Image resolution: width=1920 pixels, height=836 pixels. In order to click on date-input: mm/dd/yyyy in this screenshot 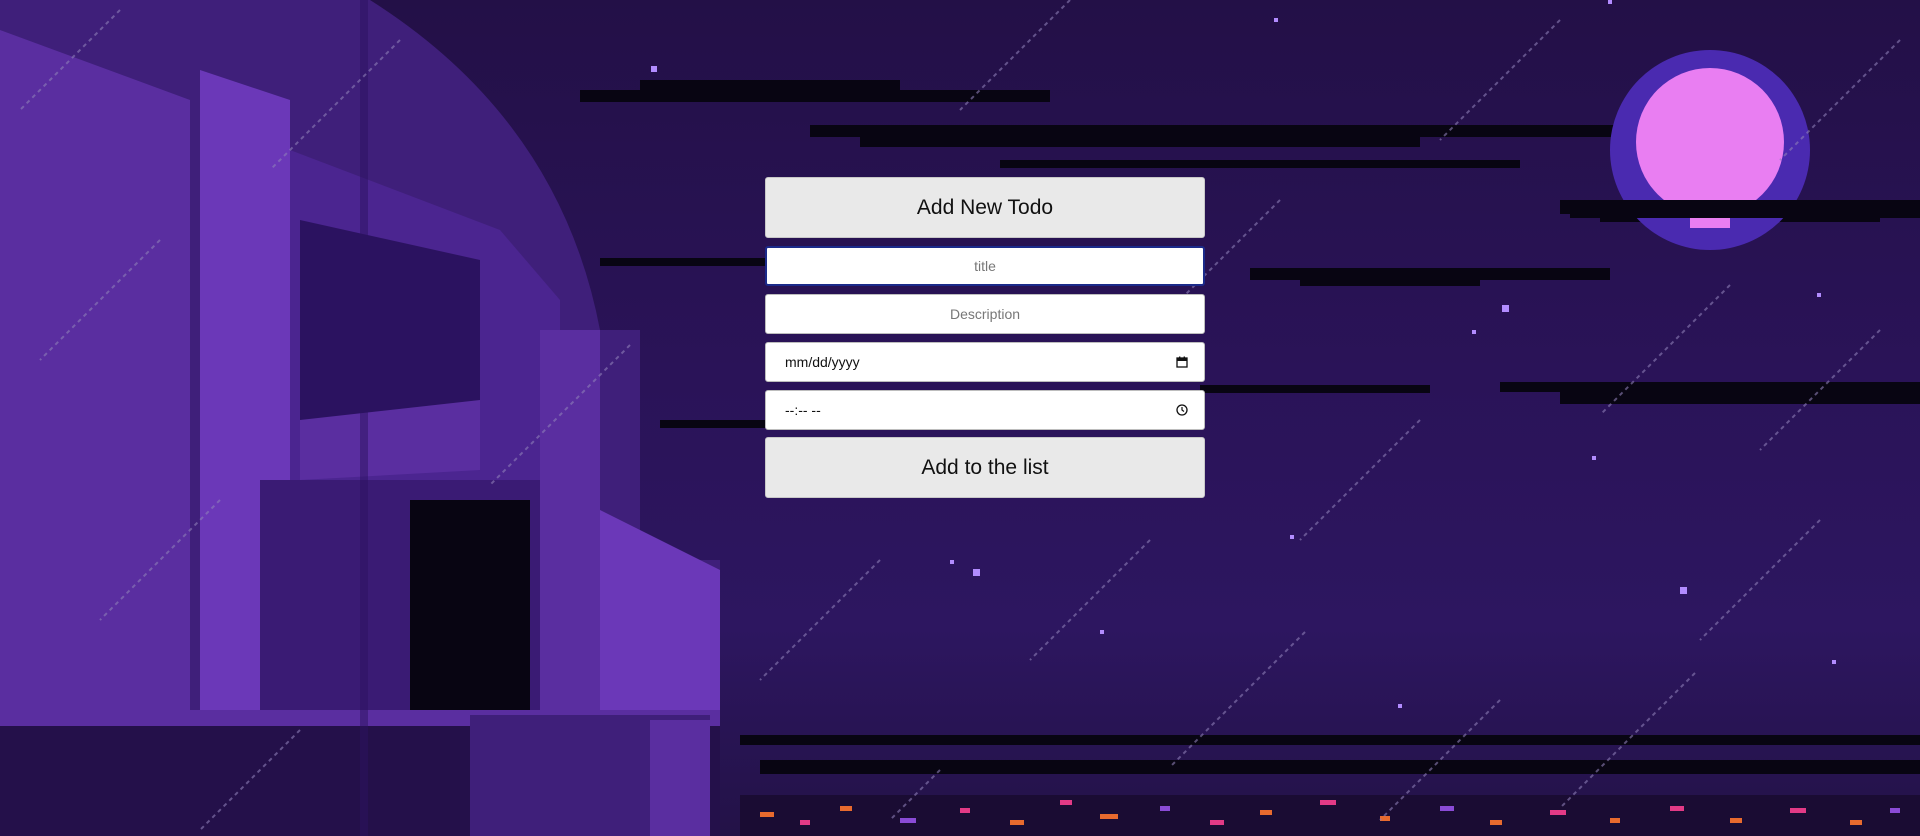, I will do `click(985, 362)`.